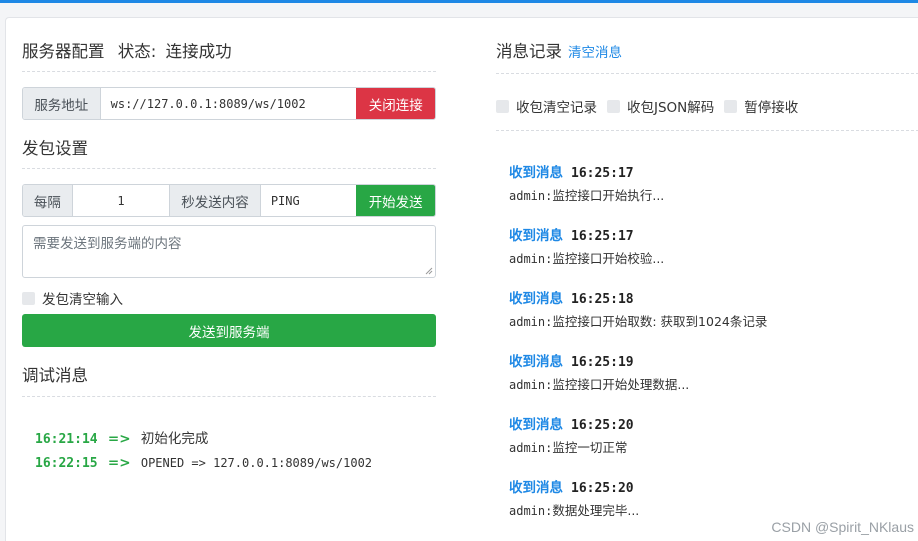 This screenshot has width=918, height=541. What do you see at coordinates (121, 200) in the screenshot?
I see `interval-input: 1` at bounding box center [121, 200].